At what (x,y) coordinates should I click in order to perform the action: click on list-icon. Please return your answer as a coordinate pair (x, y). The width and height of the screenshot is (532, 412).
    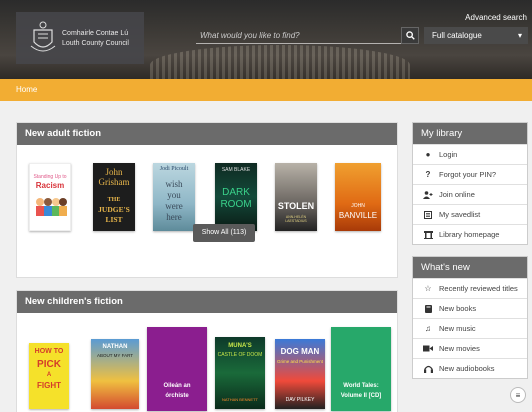
    Looking at the image, I should click on (428, 214).